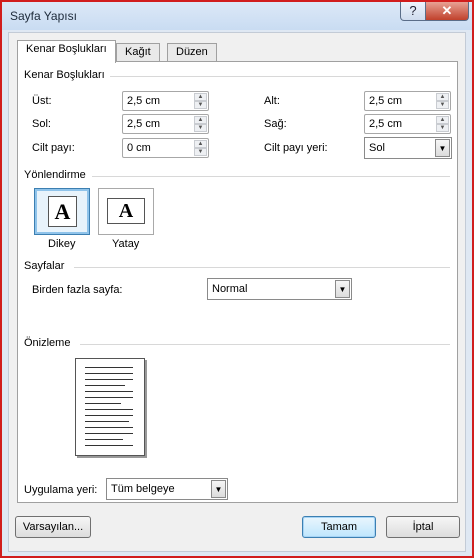 The width and height of the screenshot is (474, 558). Describe the element at coordinates (165, 101) in the screenshot. I see `top-margin-spinner: 2,5 cm ▲ ▼` at that location.